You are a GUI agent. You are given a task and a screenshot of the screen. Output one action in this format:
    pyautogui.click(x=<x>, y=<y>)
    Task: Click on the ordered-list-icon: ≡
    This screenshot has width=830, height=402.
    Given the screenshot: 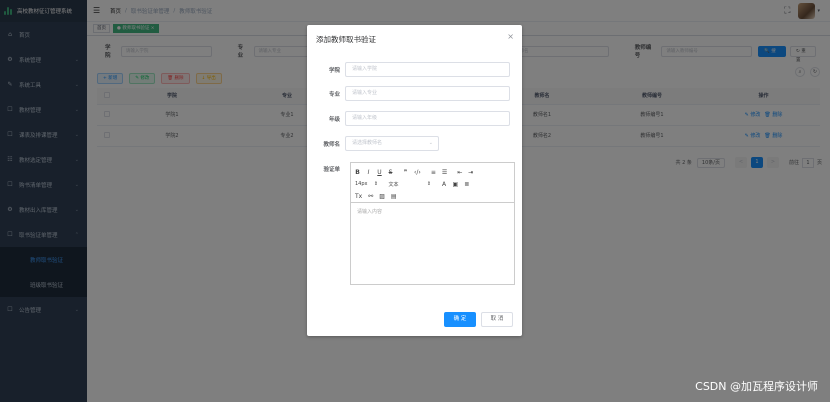 What is the action you would take?
    pyautogui.click(x=433, y=172)
    